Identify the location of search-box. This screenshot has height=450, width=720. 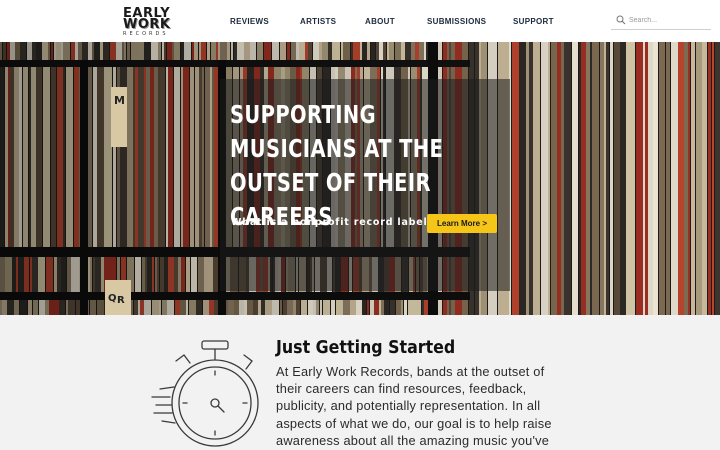
(661, 20).